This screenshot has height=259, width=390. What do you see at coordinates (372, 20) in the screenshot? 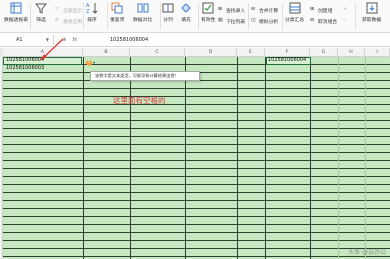
I see `get-data-label: 获取数据` at bounding box center [372, 20].